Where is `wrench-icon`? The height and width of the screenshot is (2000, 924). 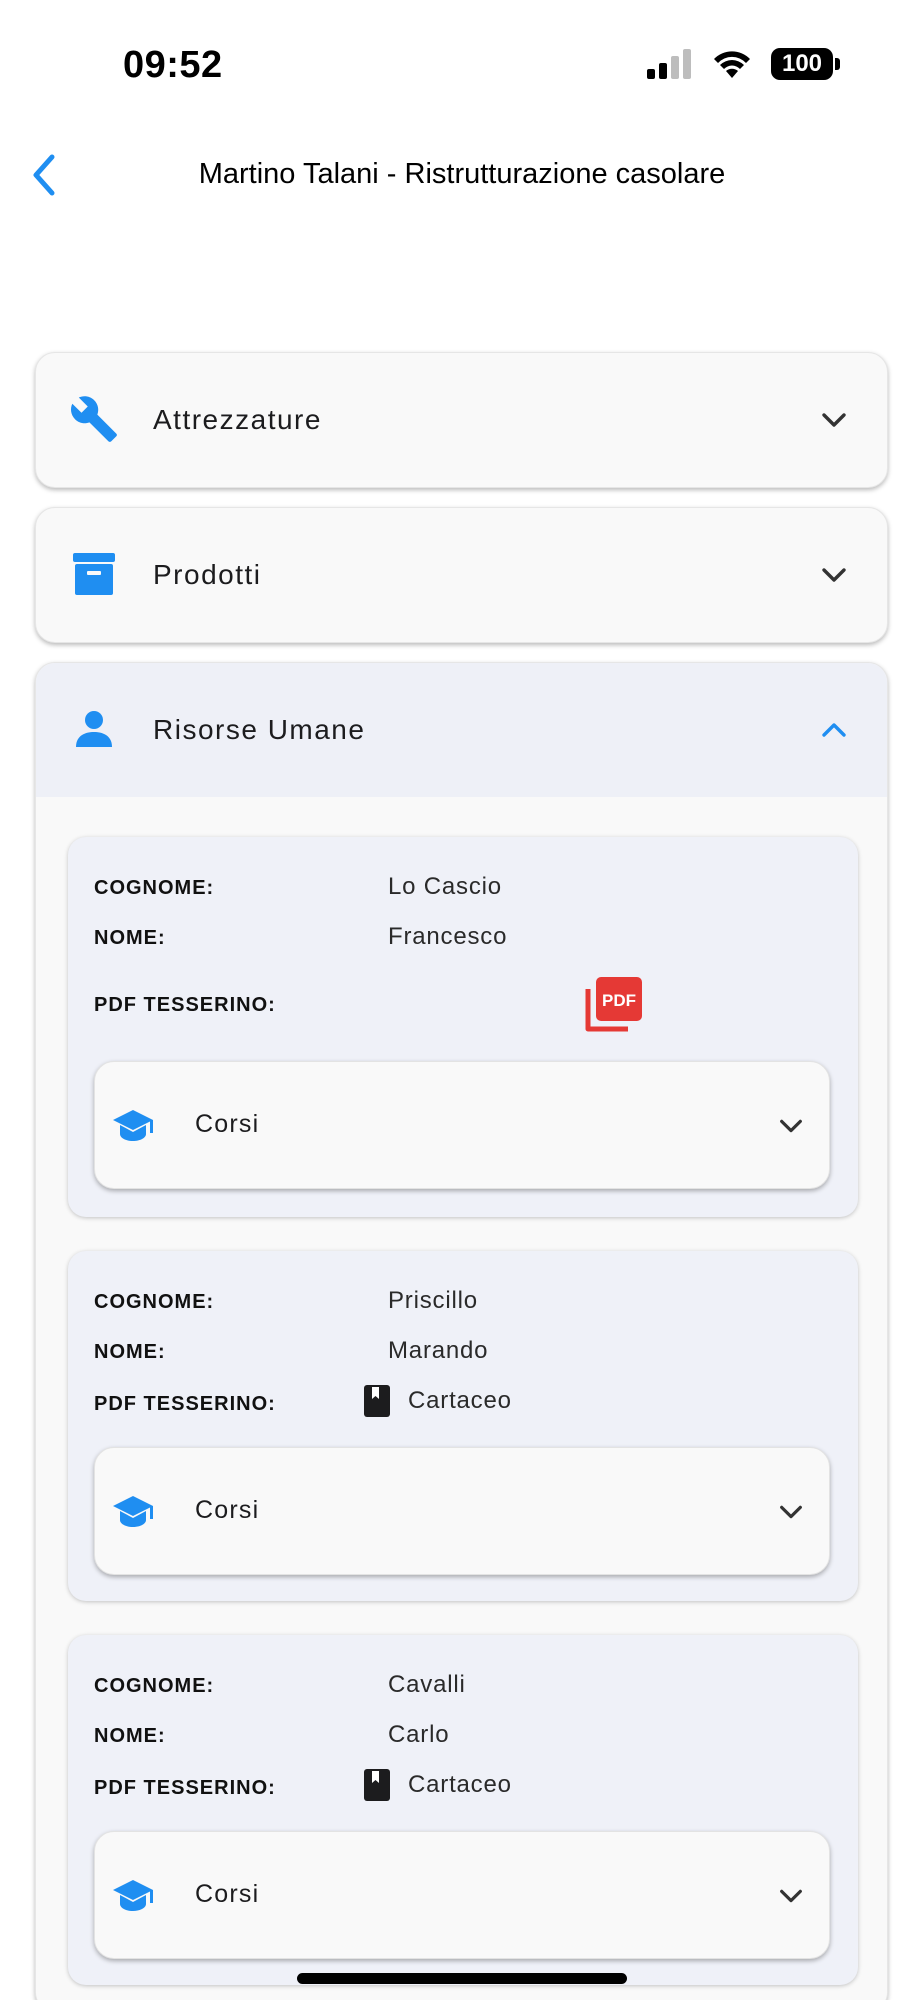
wrench-icon is located at coordinates (94, 419).